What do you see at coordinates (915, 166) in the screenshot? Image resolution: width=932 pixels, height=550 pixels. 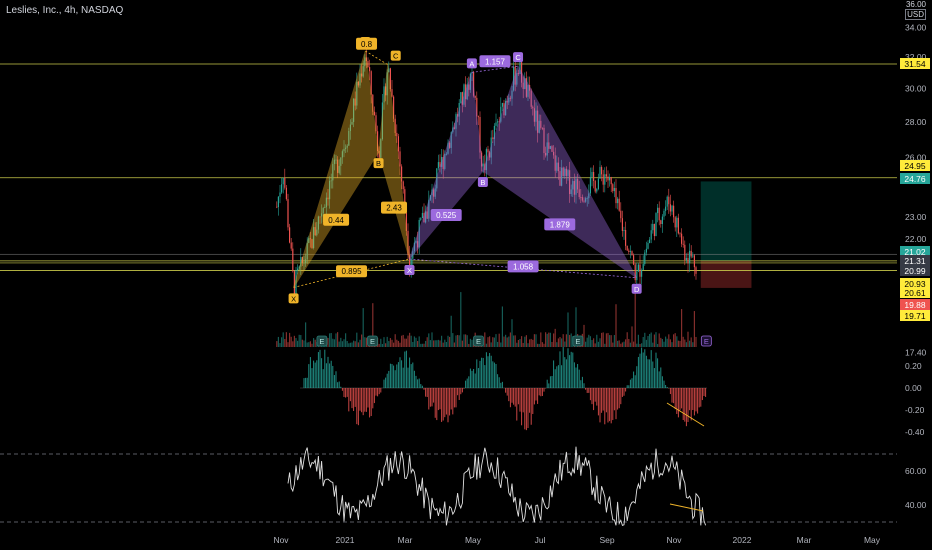 I see `price-tag-label: 24.95` at bounding box center [915, 166].